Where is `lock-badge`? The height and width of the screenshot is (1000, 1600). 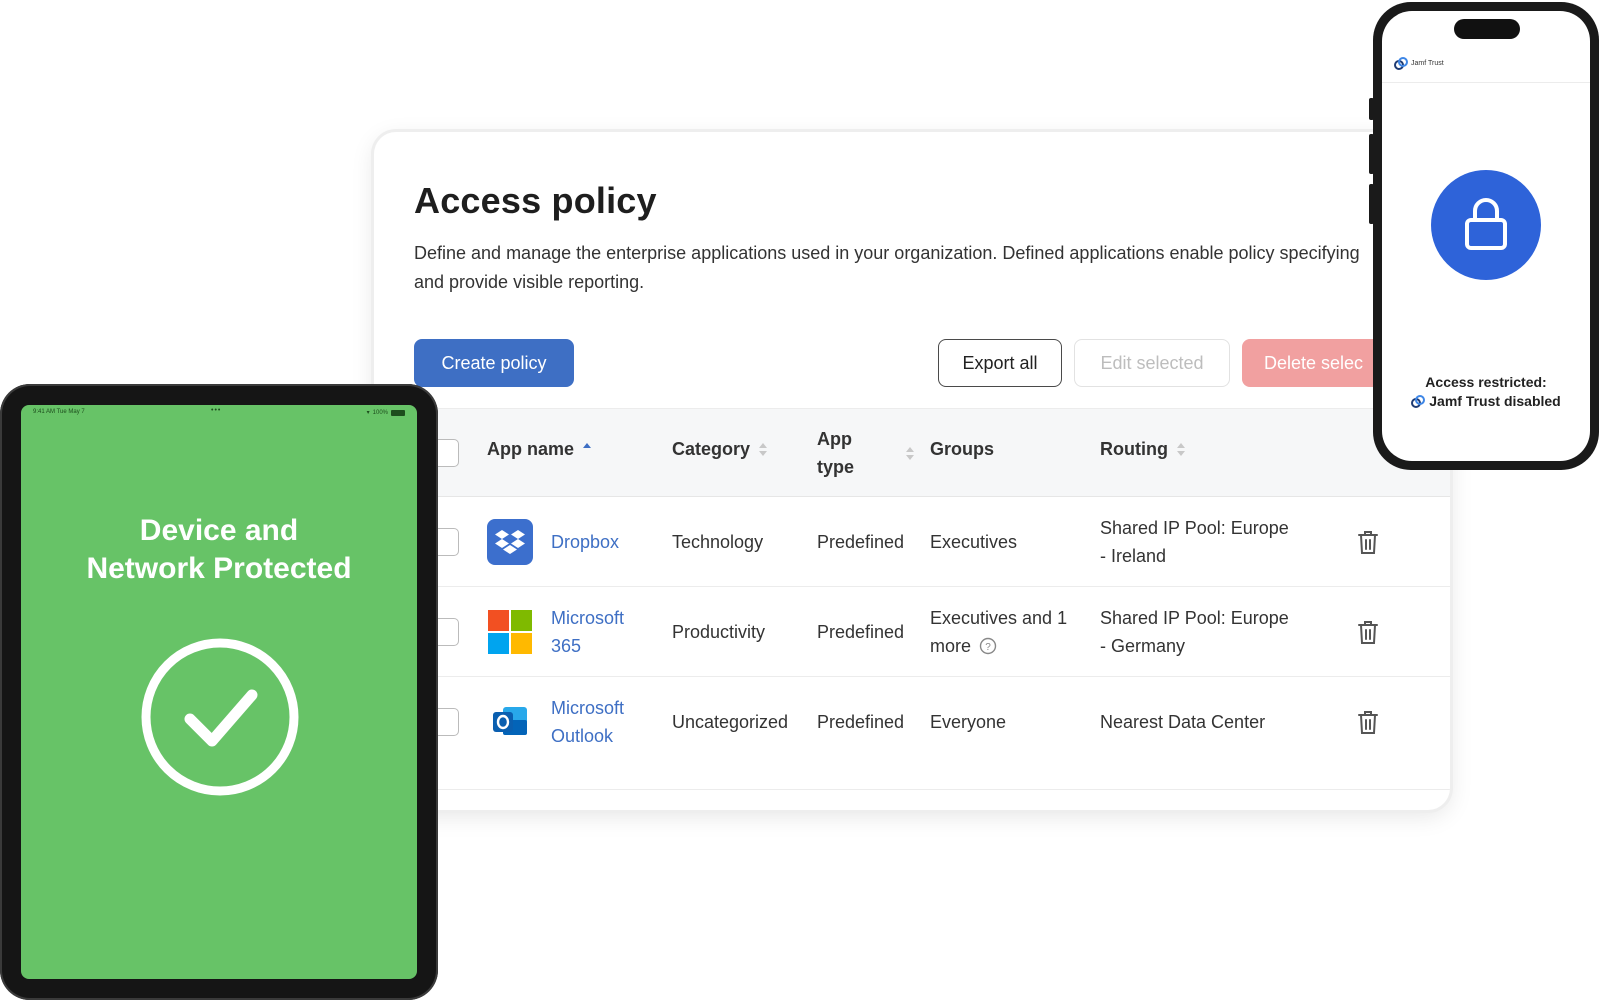 lock-badge is located at coordinates (1486, 225).